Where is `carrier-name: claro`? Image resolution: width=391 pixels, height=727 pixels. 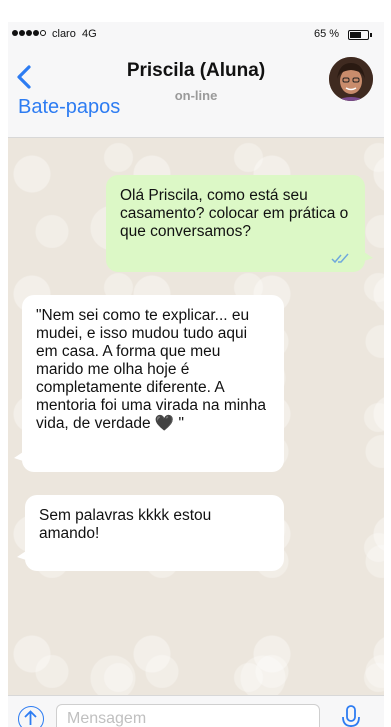 carrier-name: claro is located at coordinates (64, 34).